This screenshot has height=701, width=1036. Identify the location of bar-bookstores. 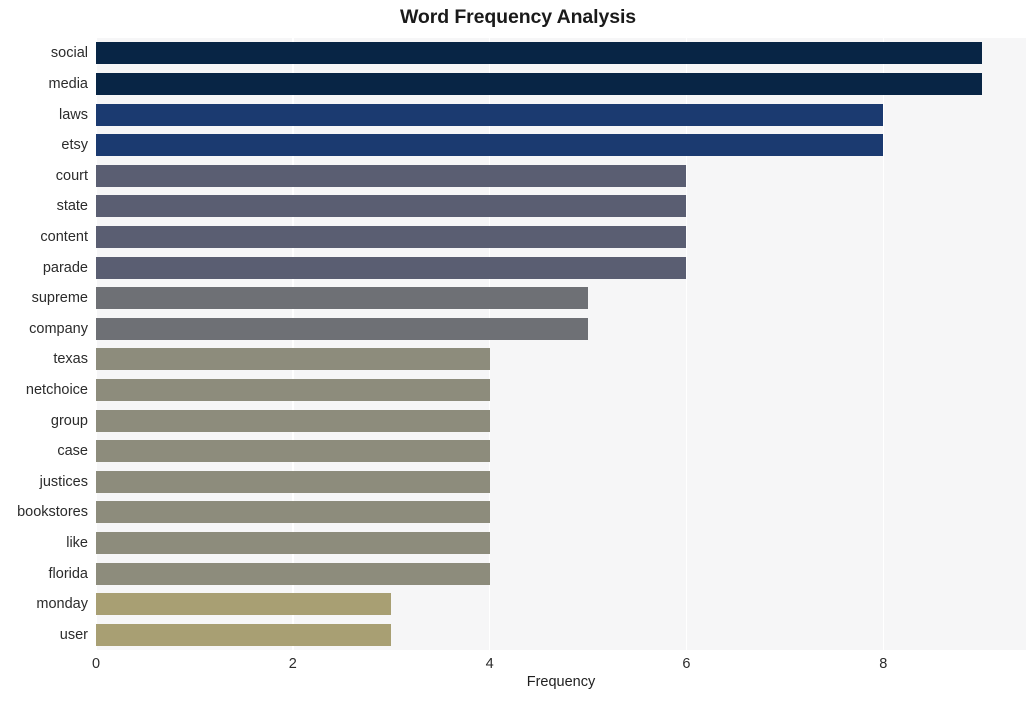
(293, 512).